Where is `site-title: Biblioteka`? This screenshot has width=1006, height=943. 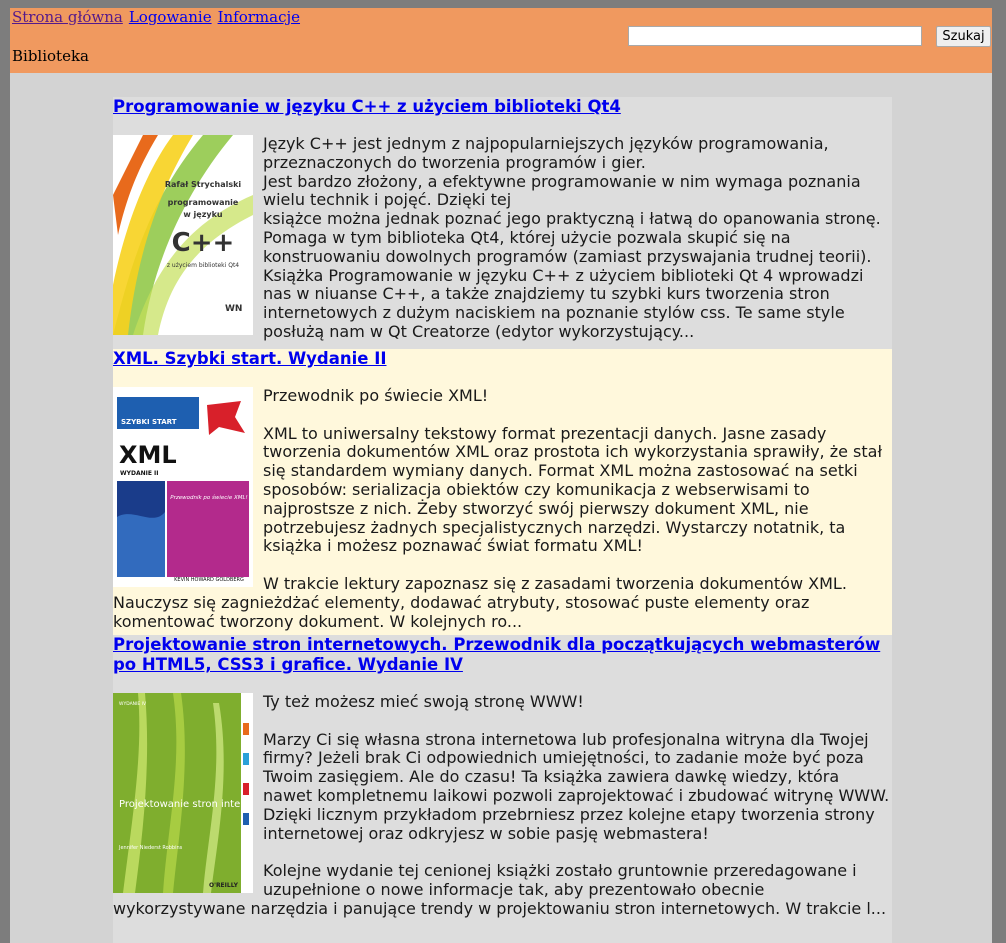 site-title: Biblioteka is located at coordinates (50, 56).